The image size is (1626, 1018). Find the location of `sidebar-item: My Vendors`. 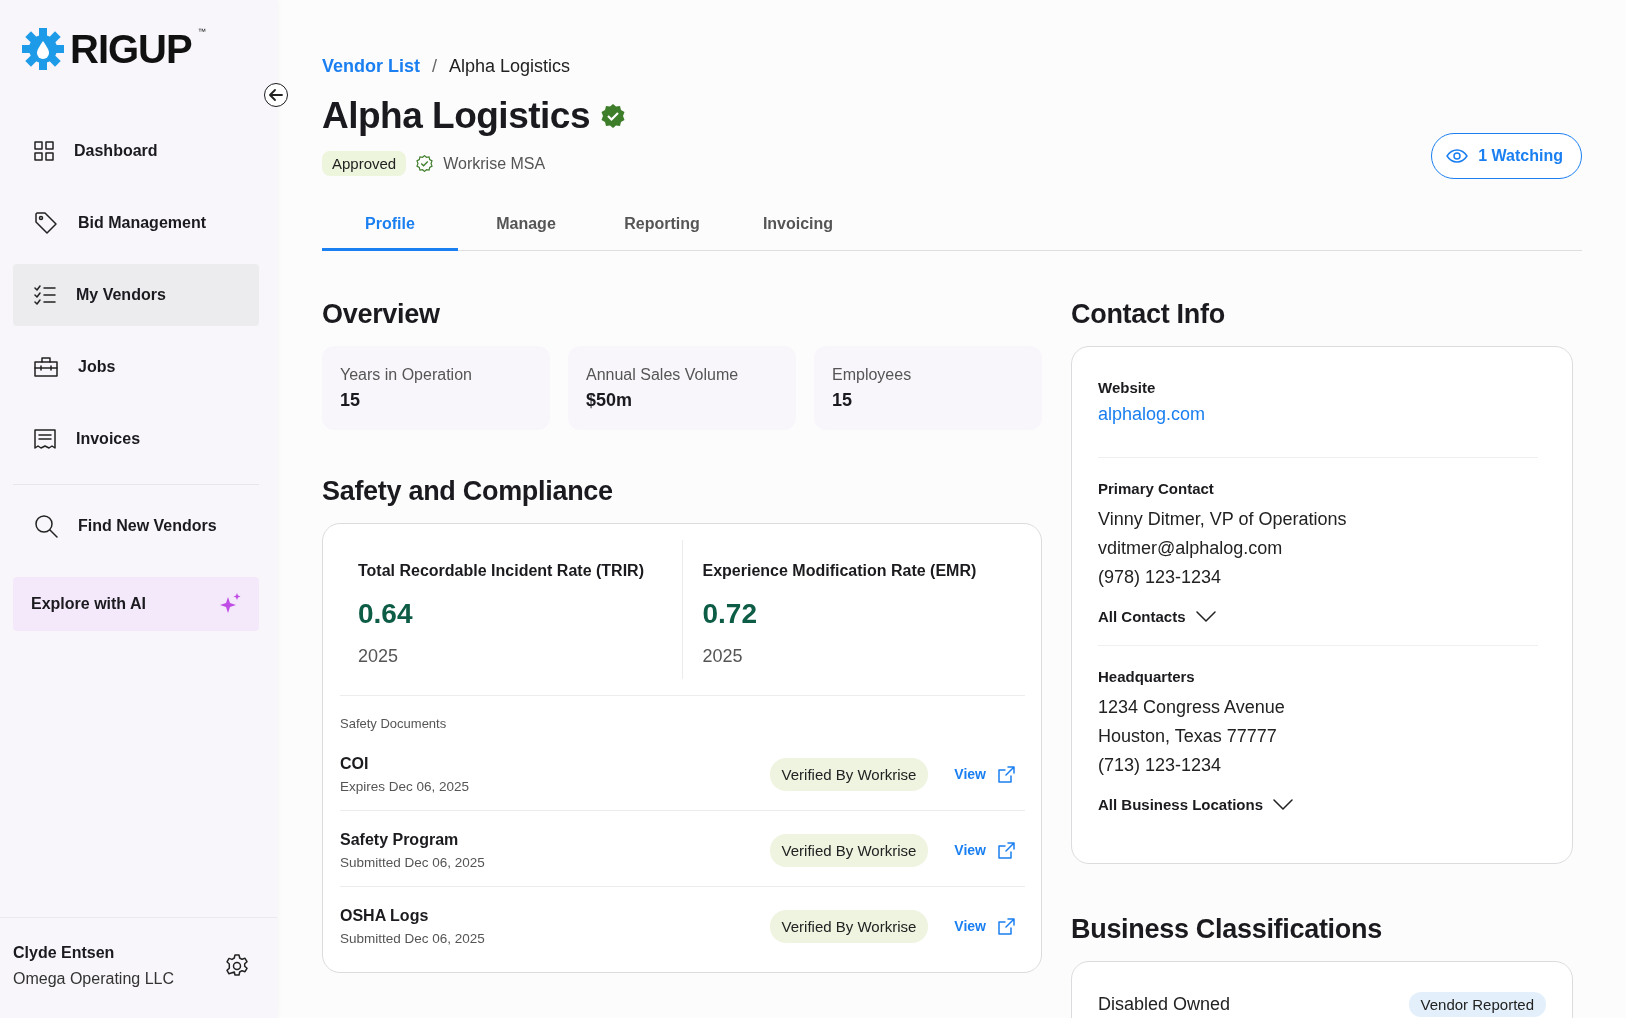

sidebar-item: My Vendors is located at coordinates (136, 295).